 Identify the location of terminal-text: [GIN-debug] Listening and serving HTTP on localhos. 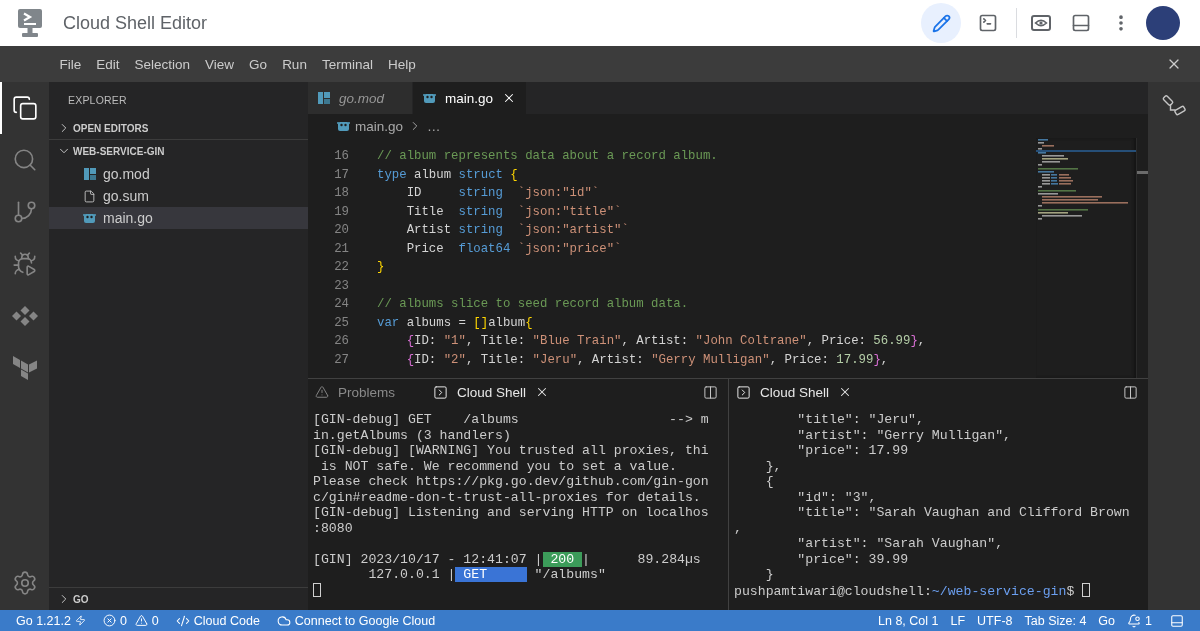
(511, 512).